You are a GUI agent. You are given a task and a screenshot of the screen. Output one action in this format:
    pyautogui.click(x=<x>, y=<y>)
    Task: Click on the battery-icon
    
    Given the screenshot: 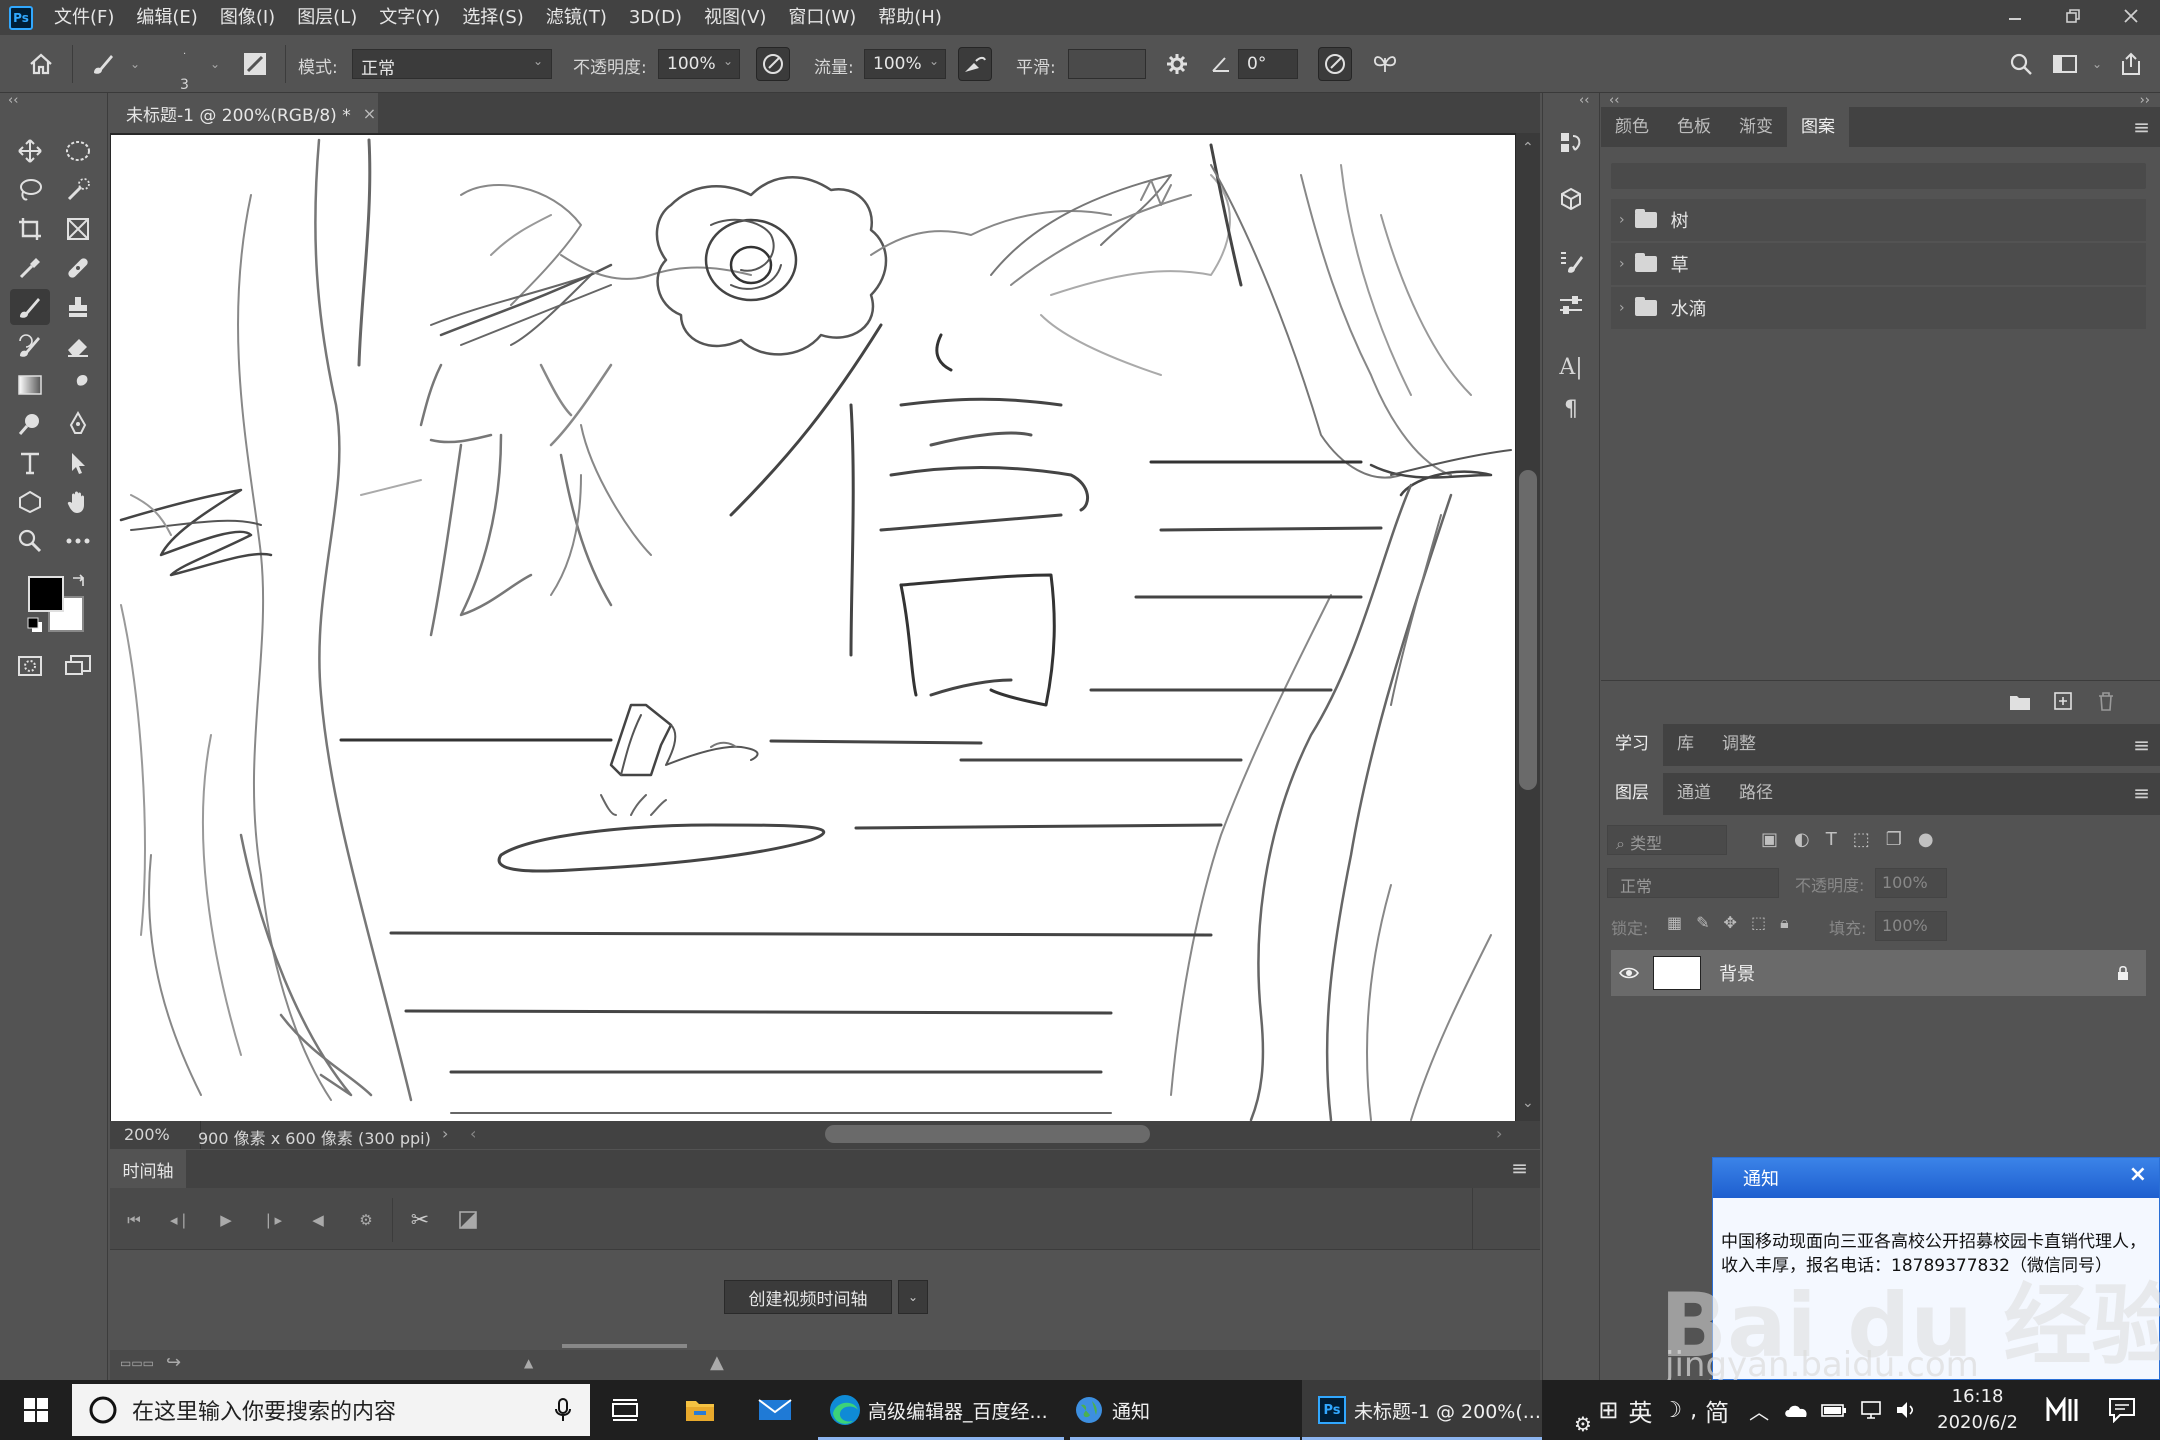 What is the action you would take?
    pyautogui.click(x=1834, y=1410)
    